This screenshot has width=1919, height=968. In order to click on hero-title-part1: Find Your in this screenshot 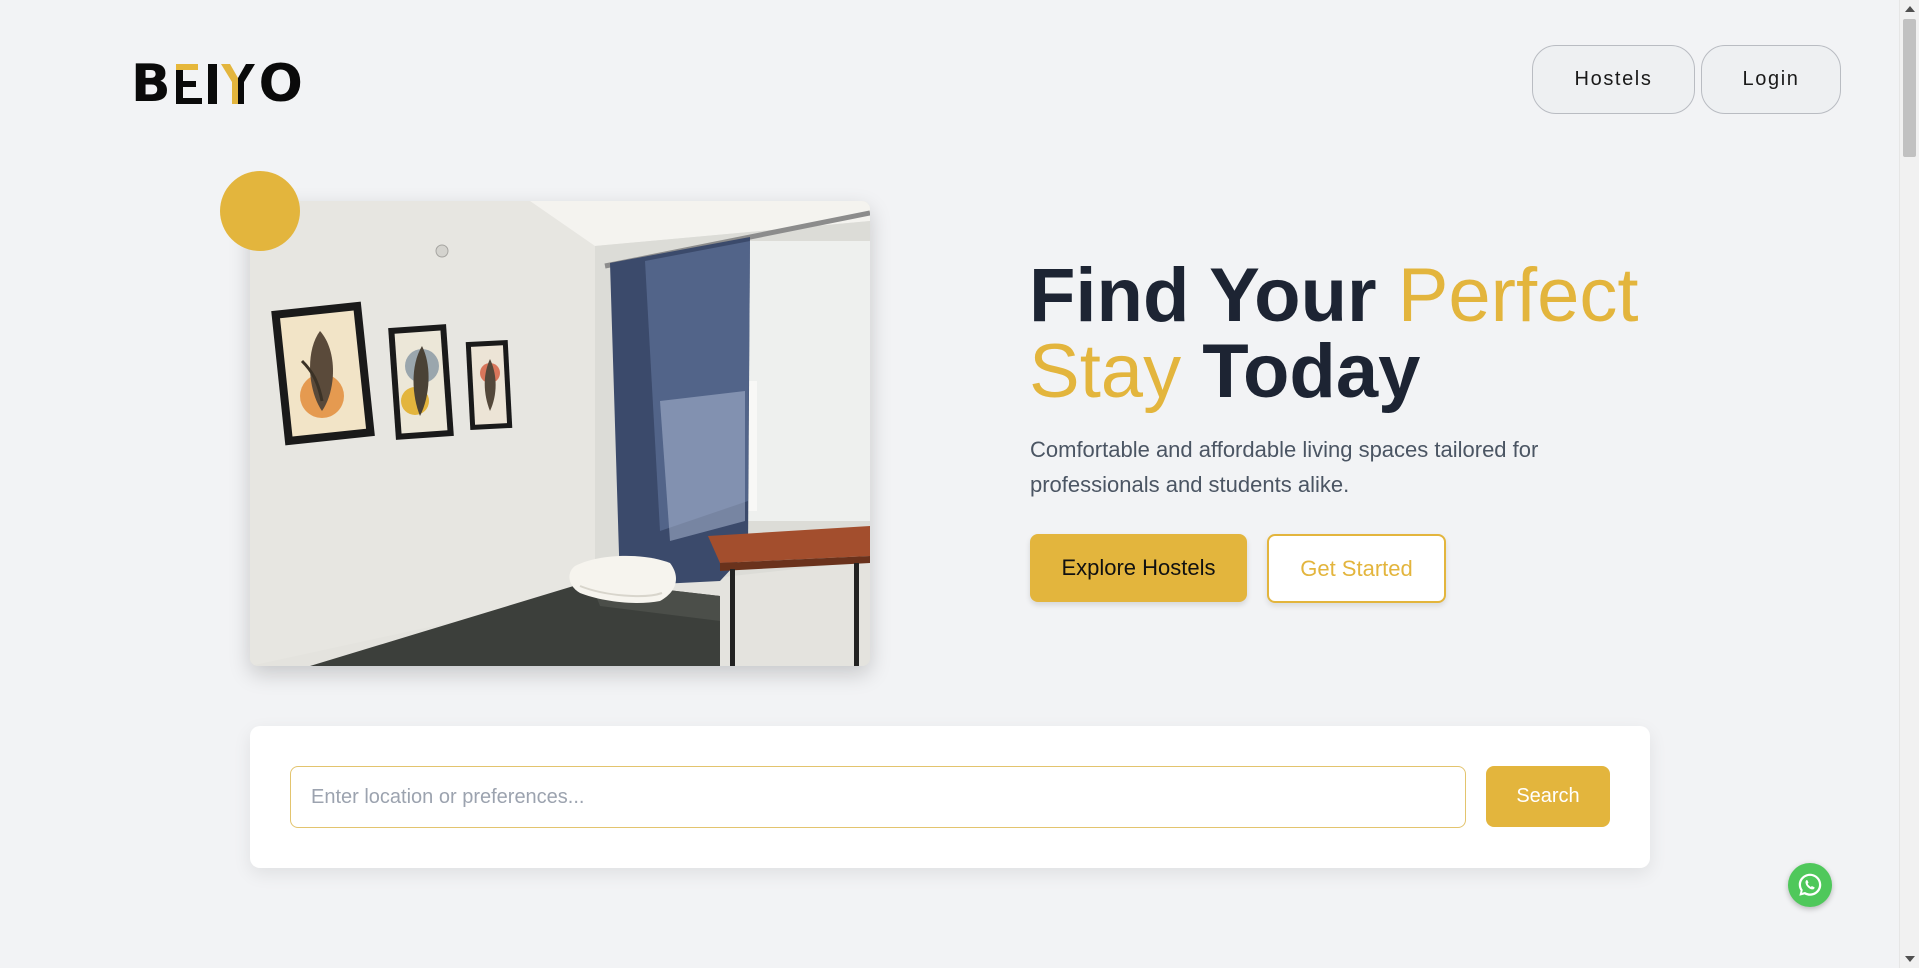, I will do `click(1213, 295)`.